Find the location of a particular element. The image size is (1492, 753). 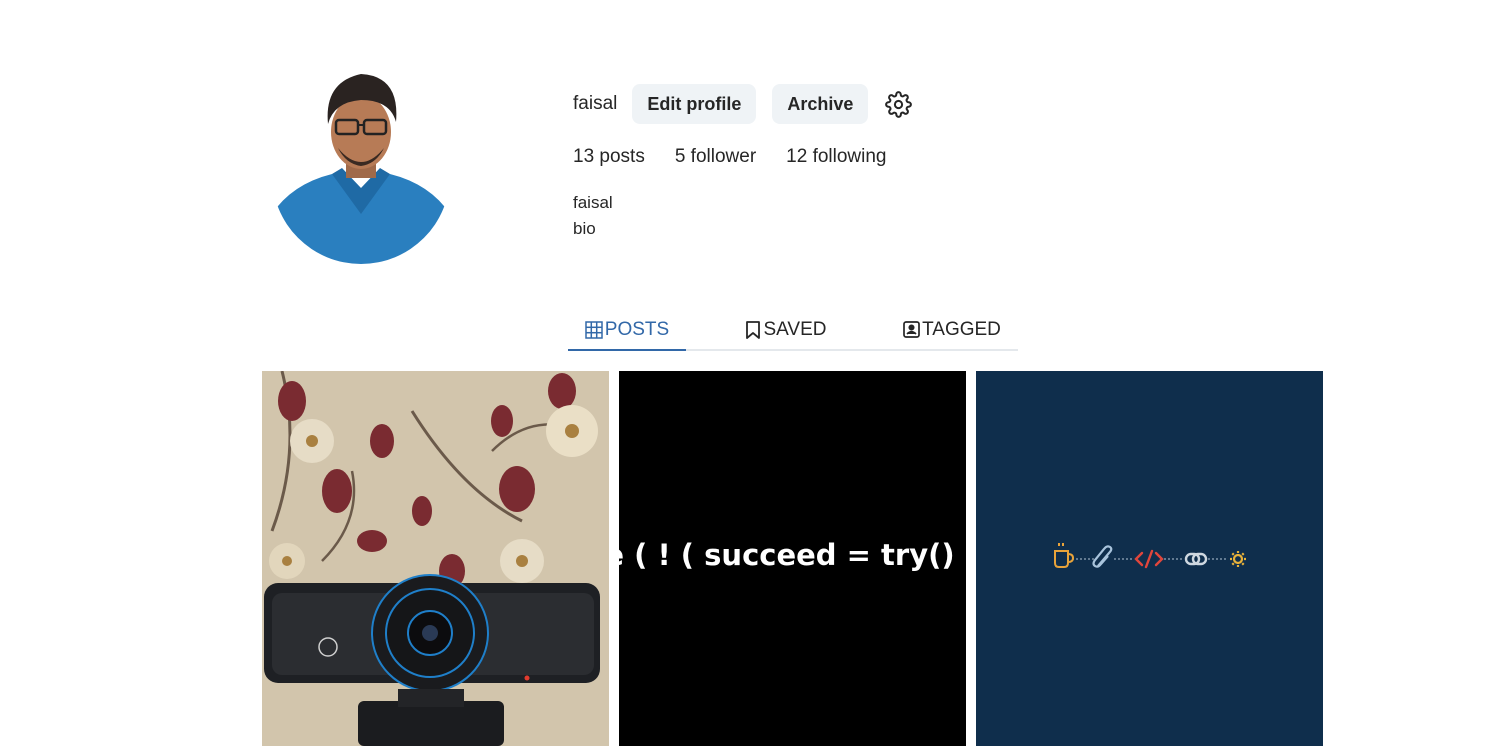

tagged-user-icon is located at coordinates (911, 329).